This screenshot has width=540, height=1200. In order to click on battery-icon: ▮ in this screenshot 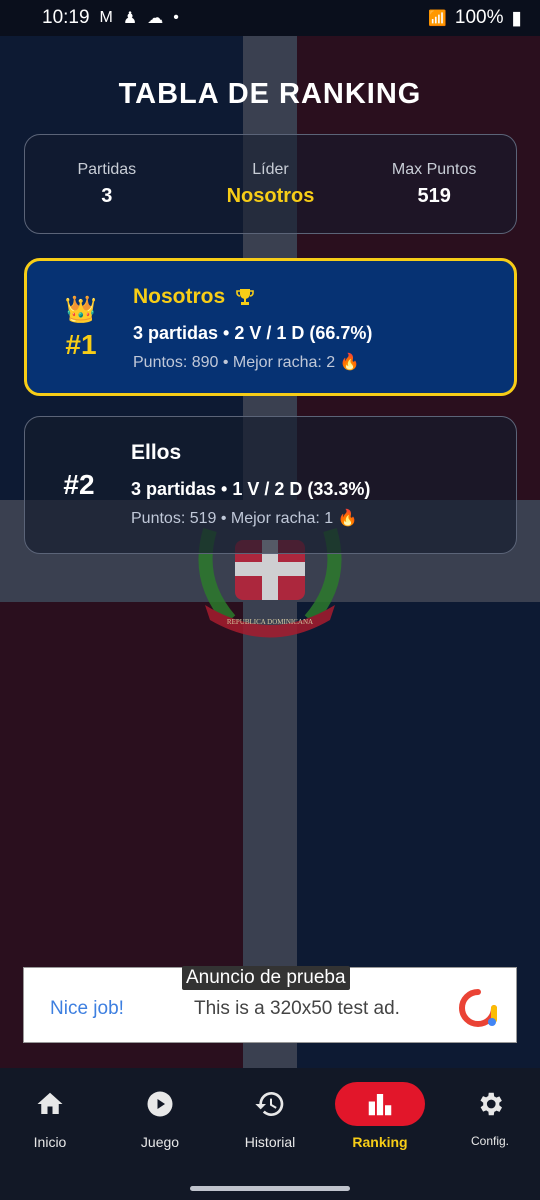, I will do `click(516, 18)`.